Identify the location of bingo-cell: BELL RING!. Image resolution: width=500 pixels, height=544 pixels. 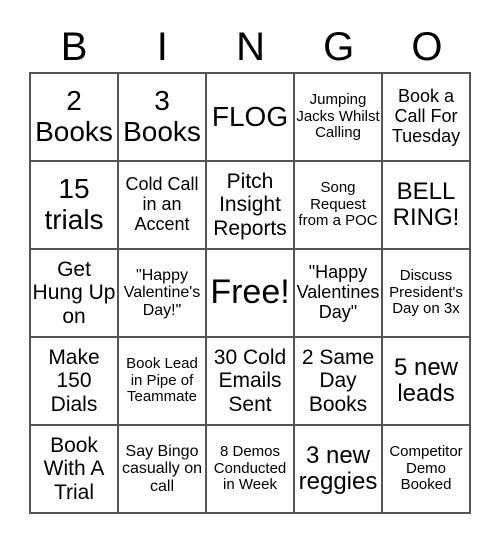
(426, 205).